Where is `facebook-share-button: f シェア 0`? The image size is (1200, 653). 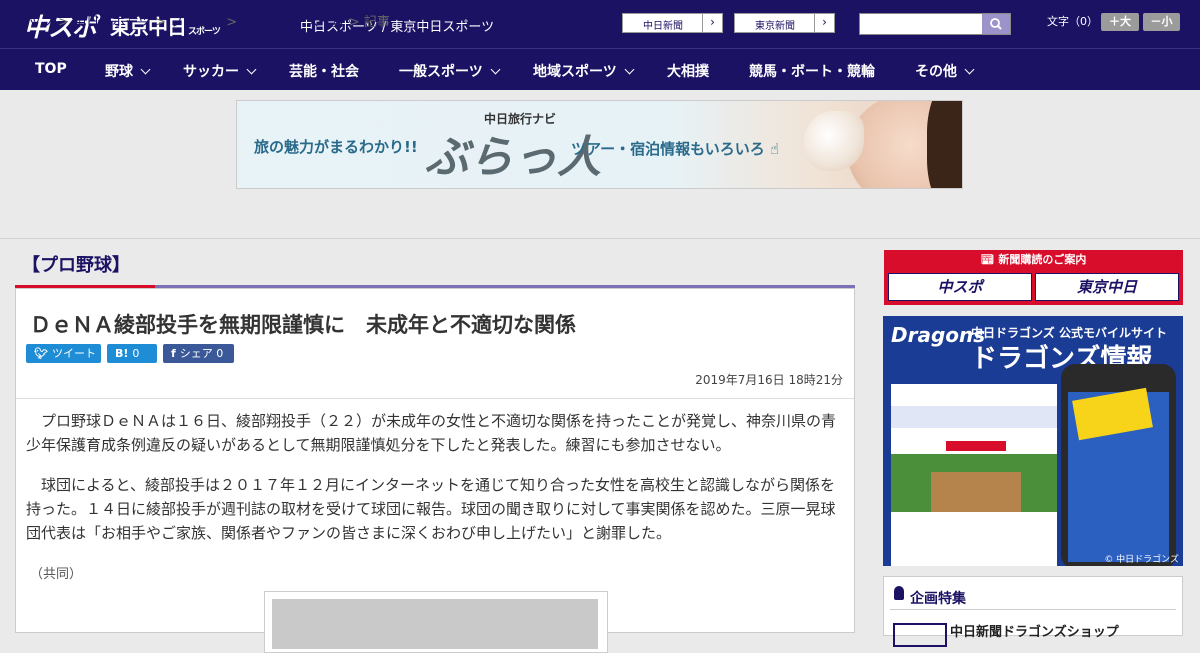
facebook-share-button: f シェア 0 is located at coordinates (198, 353).